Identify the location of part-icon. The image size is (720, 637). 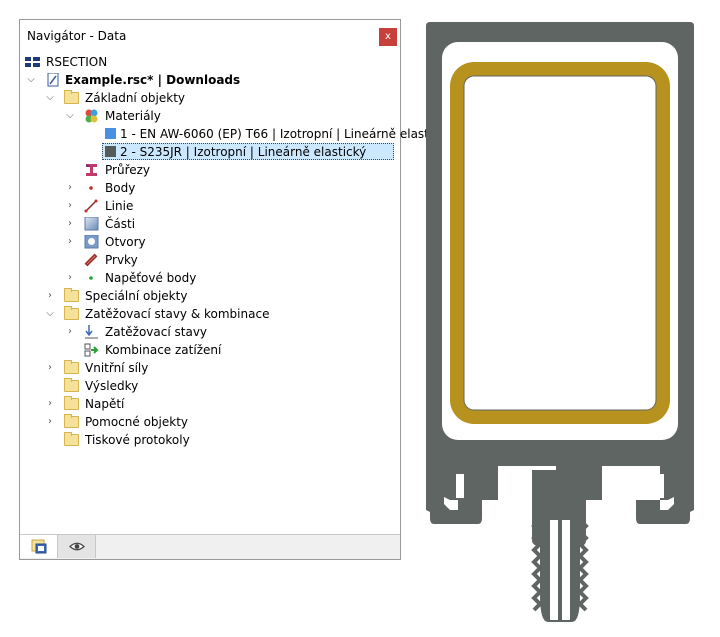
(91, 223).